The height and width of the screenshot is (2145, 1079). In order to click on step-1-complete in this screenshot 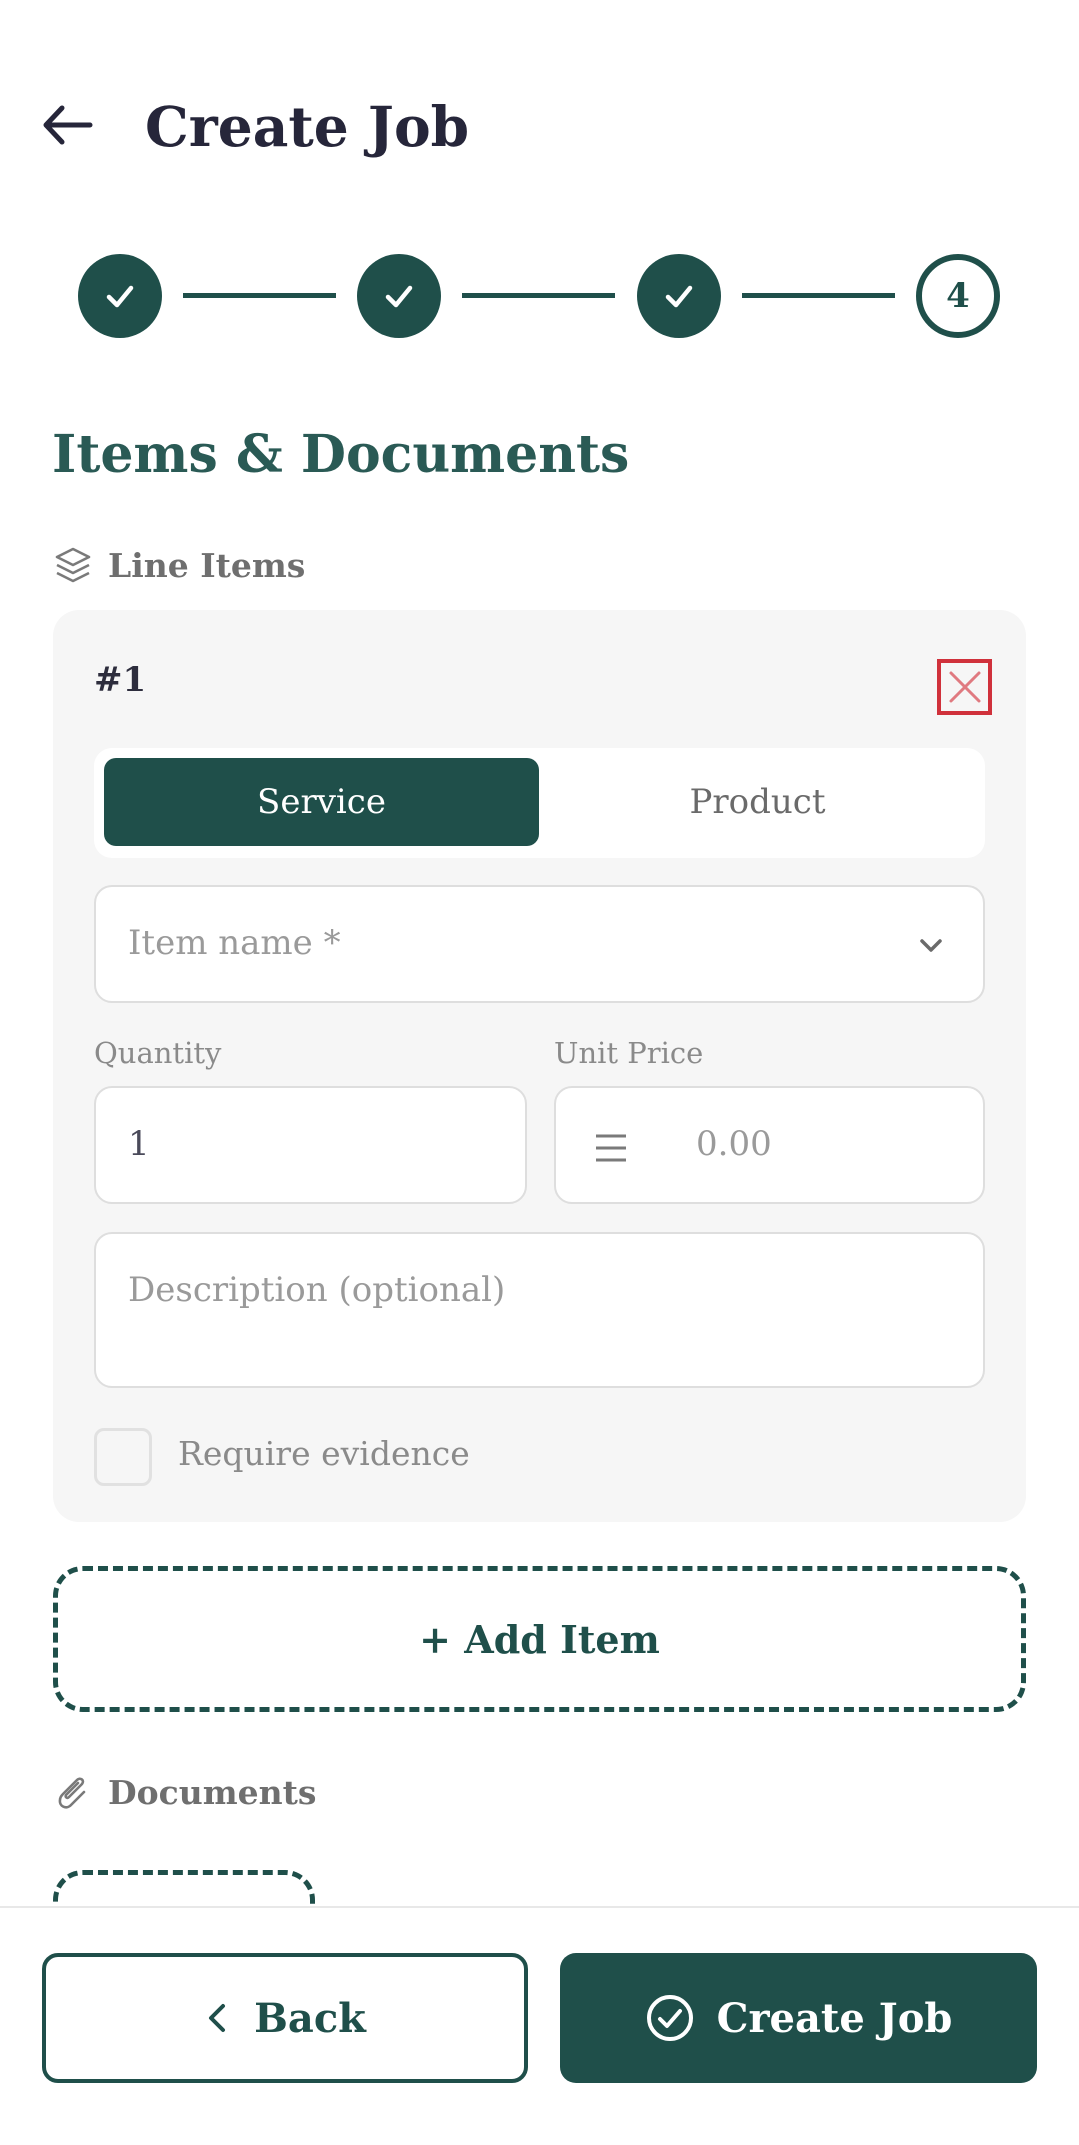, I will do `click(120, 296)`.